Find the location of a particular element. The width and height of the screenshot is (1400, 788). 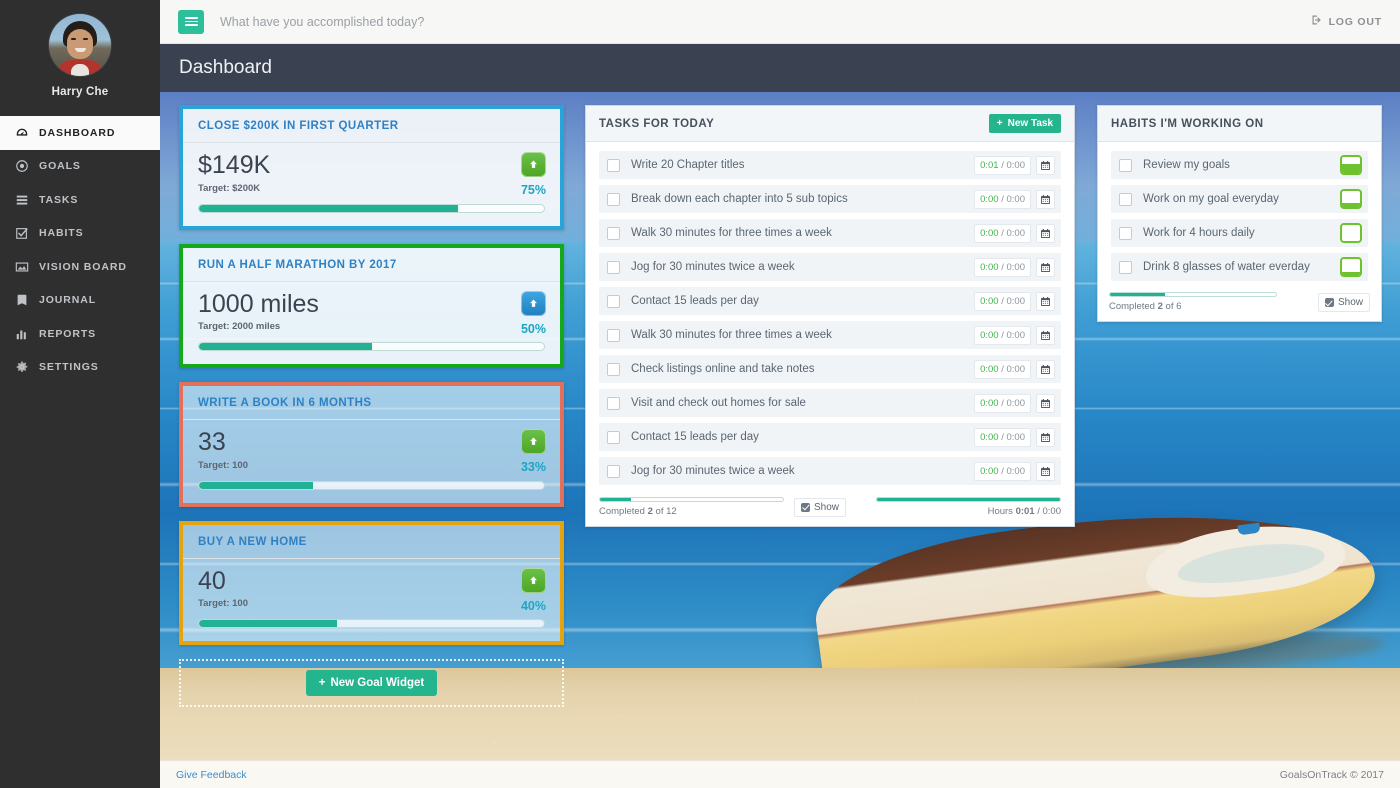

goal-widget-target: Target: 2000 miles is located at coordinates (239, 326).